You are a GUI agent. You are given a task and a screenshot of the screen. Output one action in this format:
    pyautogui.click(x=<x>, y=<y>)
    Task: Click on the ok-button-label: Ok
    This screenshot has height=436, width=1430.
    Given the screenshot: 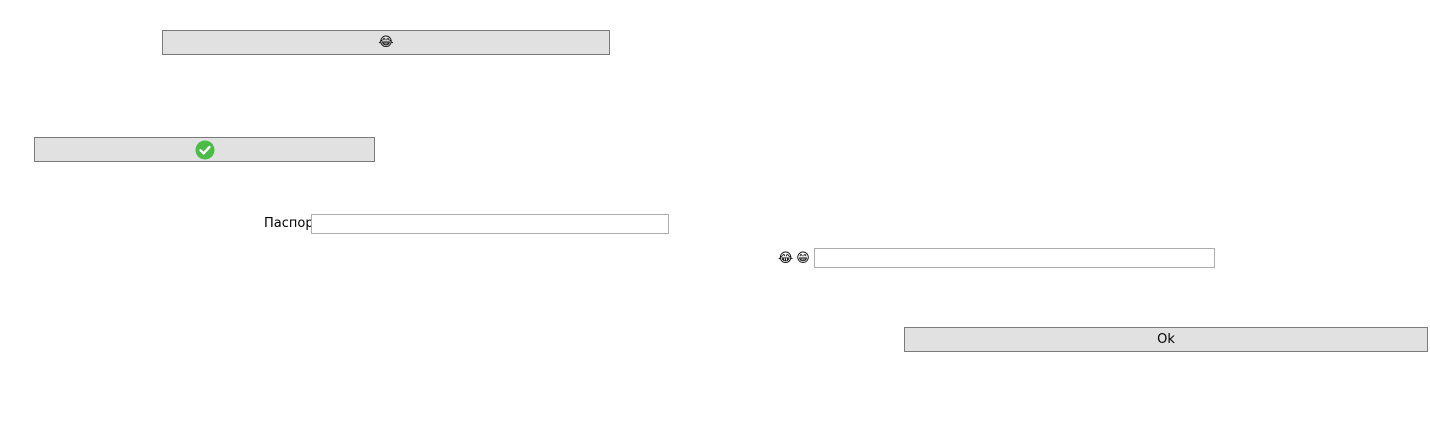 What is the action you would take?
    pyautogui.click(x=1166, y=339)
    